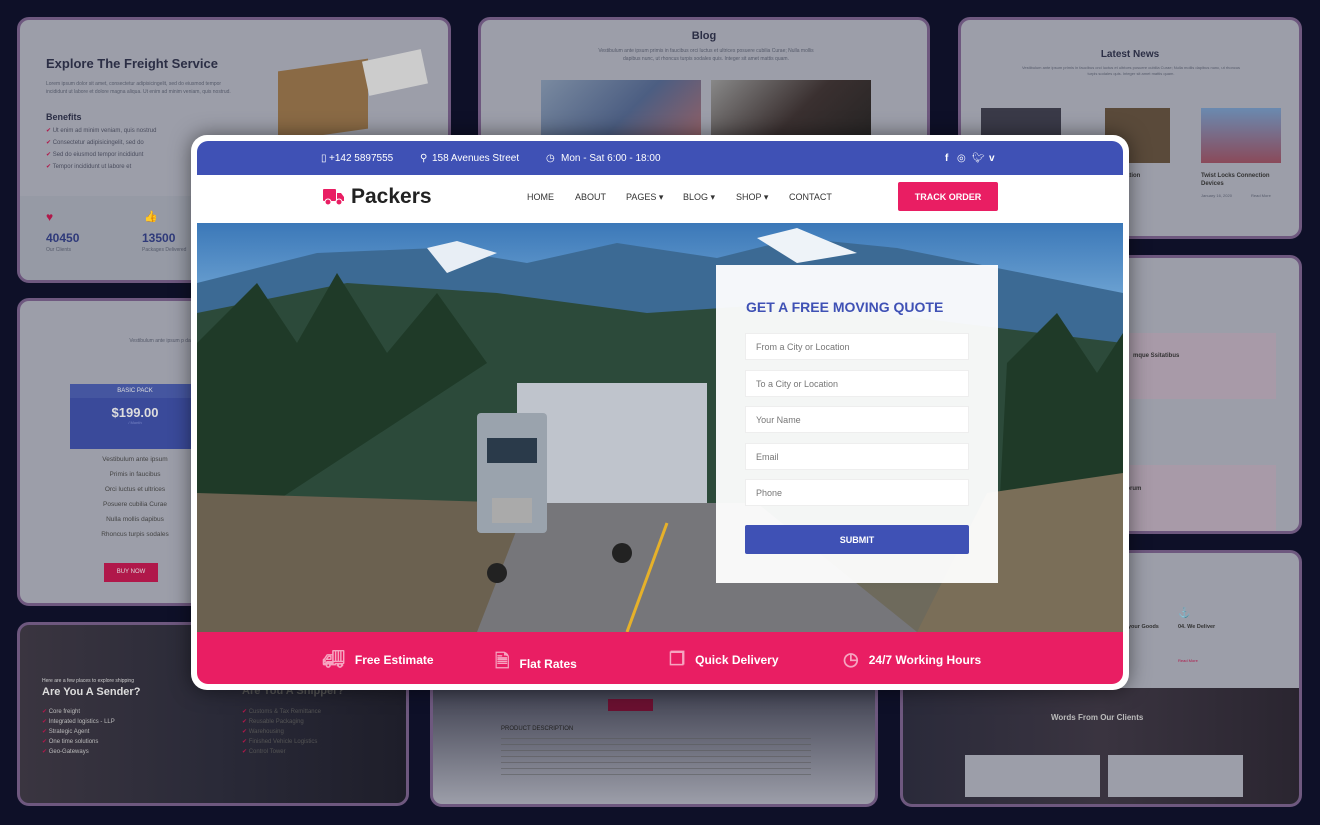  I want to click on anchor-icon: ⚓, so click(1184, 613).